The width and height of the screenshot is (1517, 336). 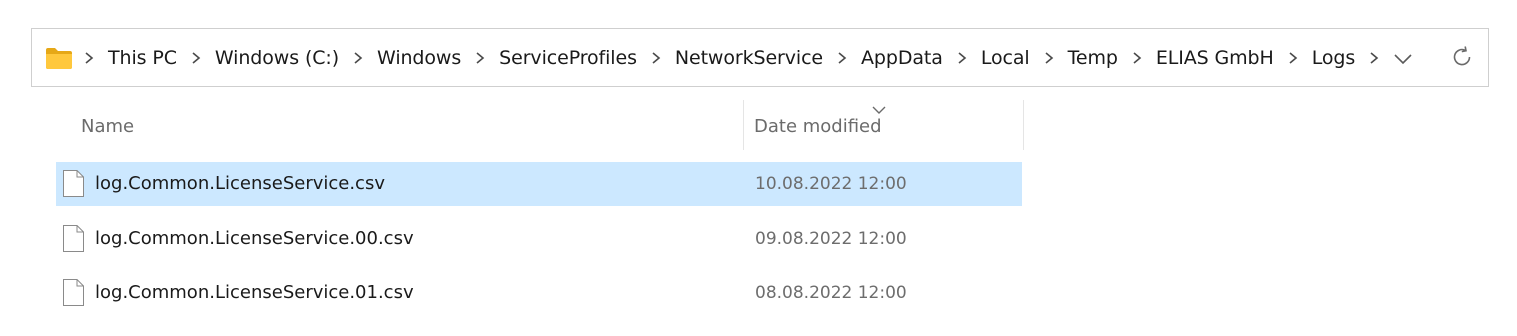 I want to click on column-header-date-modified: Date modified, so click(x=883, y=125).